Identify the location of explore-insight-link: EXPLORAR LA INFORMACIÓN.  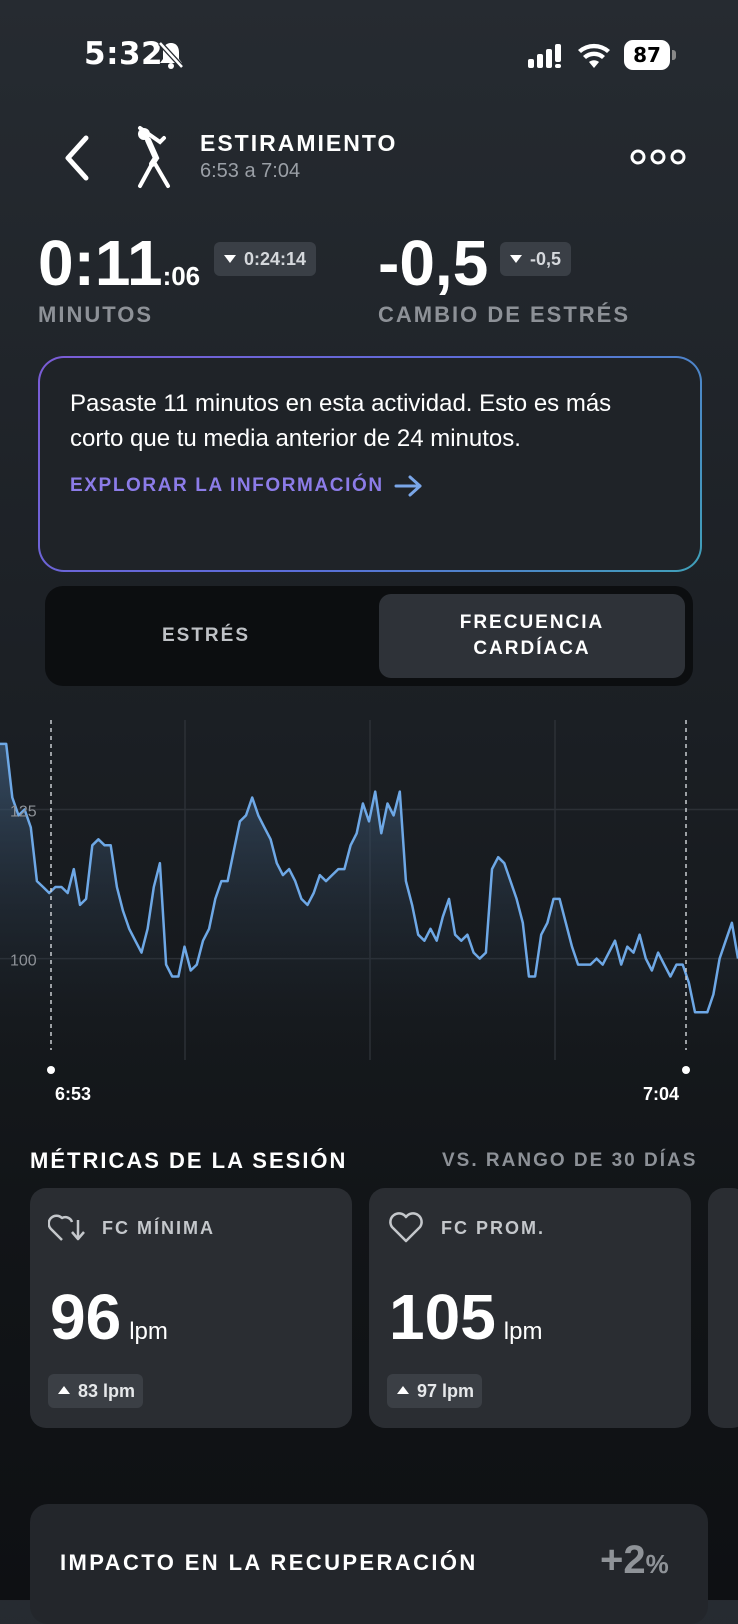
(370, 486).